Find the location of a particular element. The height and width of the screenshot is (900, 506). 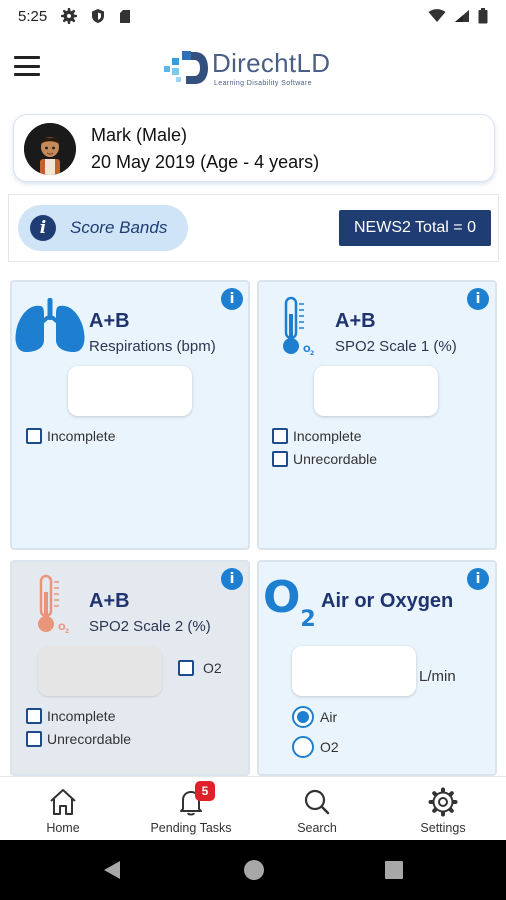

gear-status-icon is located at coordinates (69, 16).